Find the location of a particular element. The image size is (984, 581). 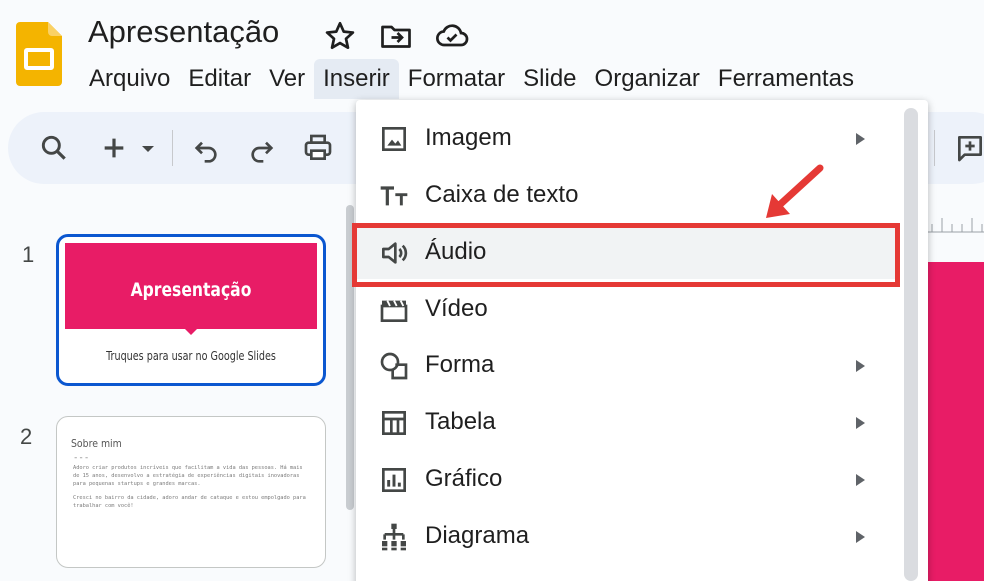

menu-item-video: Vídeo is located at coordinates (626, 310).